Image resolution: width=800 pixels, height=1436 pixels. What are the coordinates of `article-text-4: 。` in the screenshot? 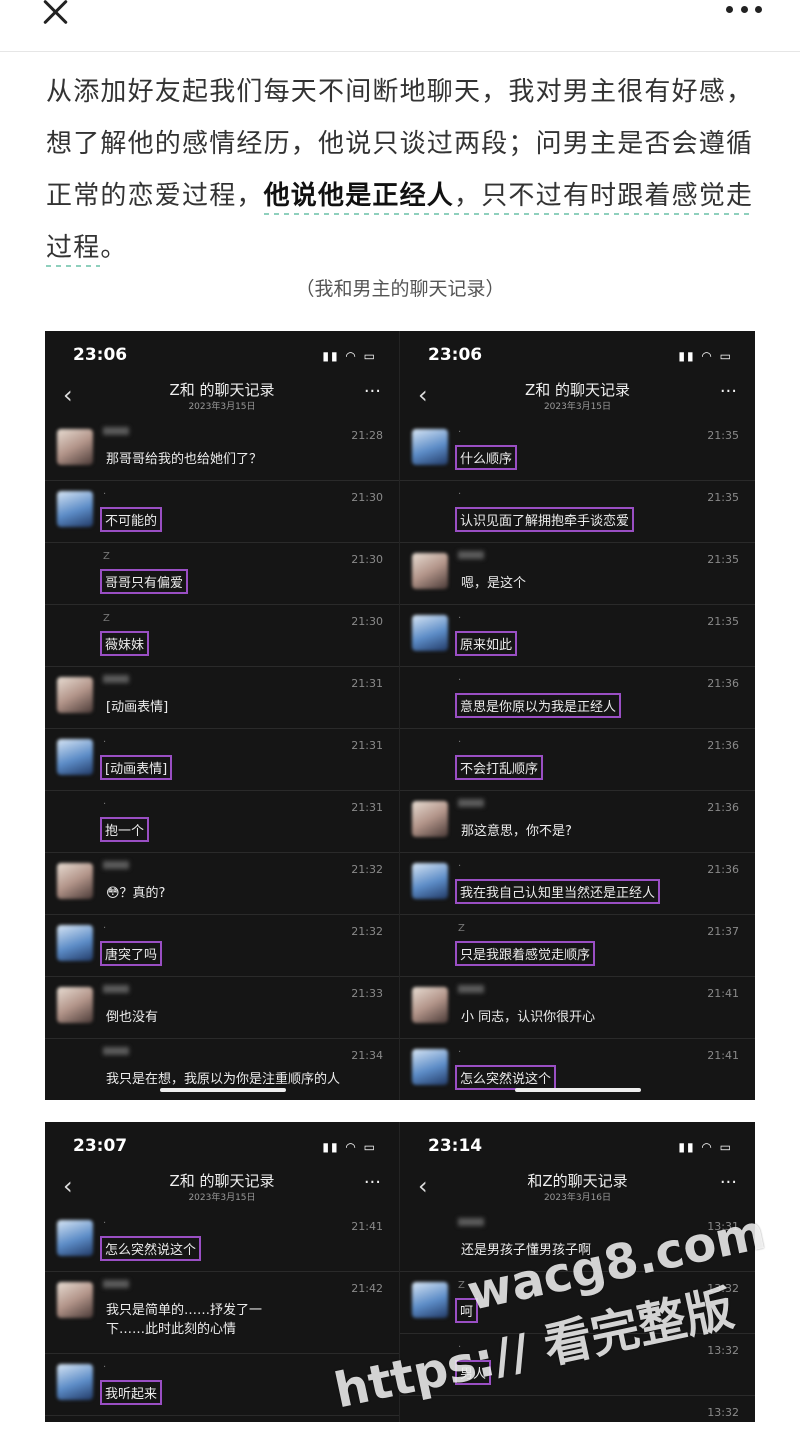 It's located at (114, 248).